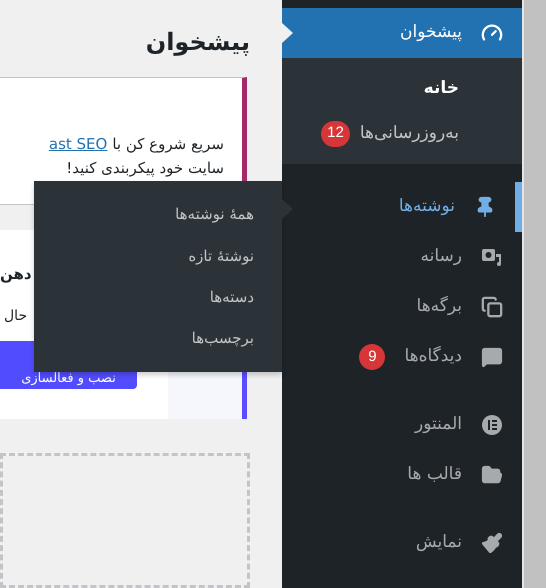 The image size is (546, 588). I want to click on flyout-item: برچسب‌ها, so click(144, 338).